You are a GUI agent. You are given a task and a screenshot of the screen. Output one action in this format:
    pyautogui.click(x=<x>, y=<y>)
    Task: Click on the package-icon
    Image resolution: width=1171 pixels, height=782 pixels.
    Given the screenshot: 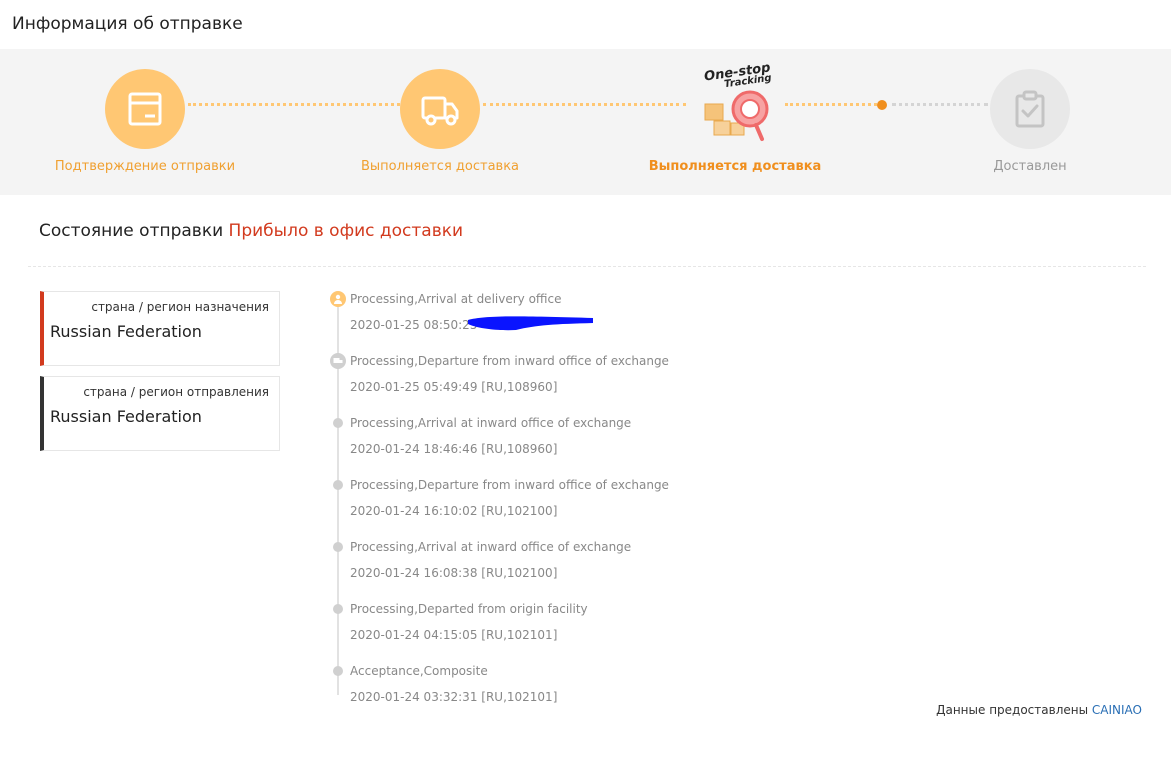 What is the action you would take?
    pyautogui.click(x=145, y=109)
    